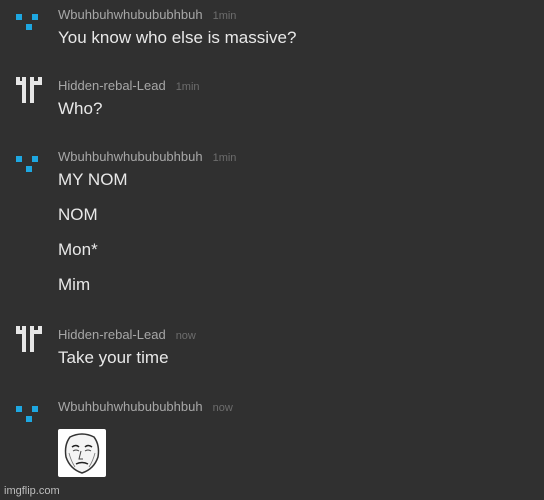 Image resolution: width=544 pixels, height=500 pixels. Describe the element at coordinates (80, 108) in the screenshot. I see `message-text: Who?` at that location.